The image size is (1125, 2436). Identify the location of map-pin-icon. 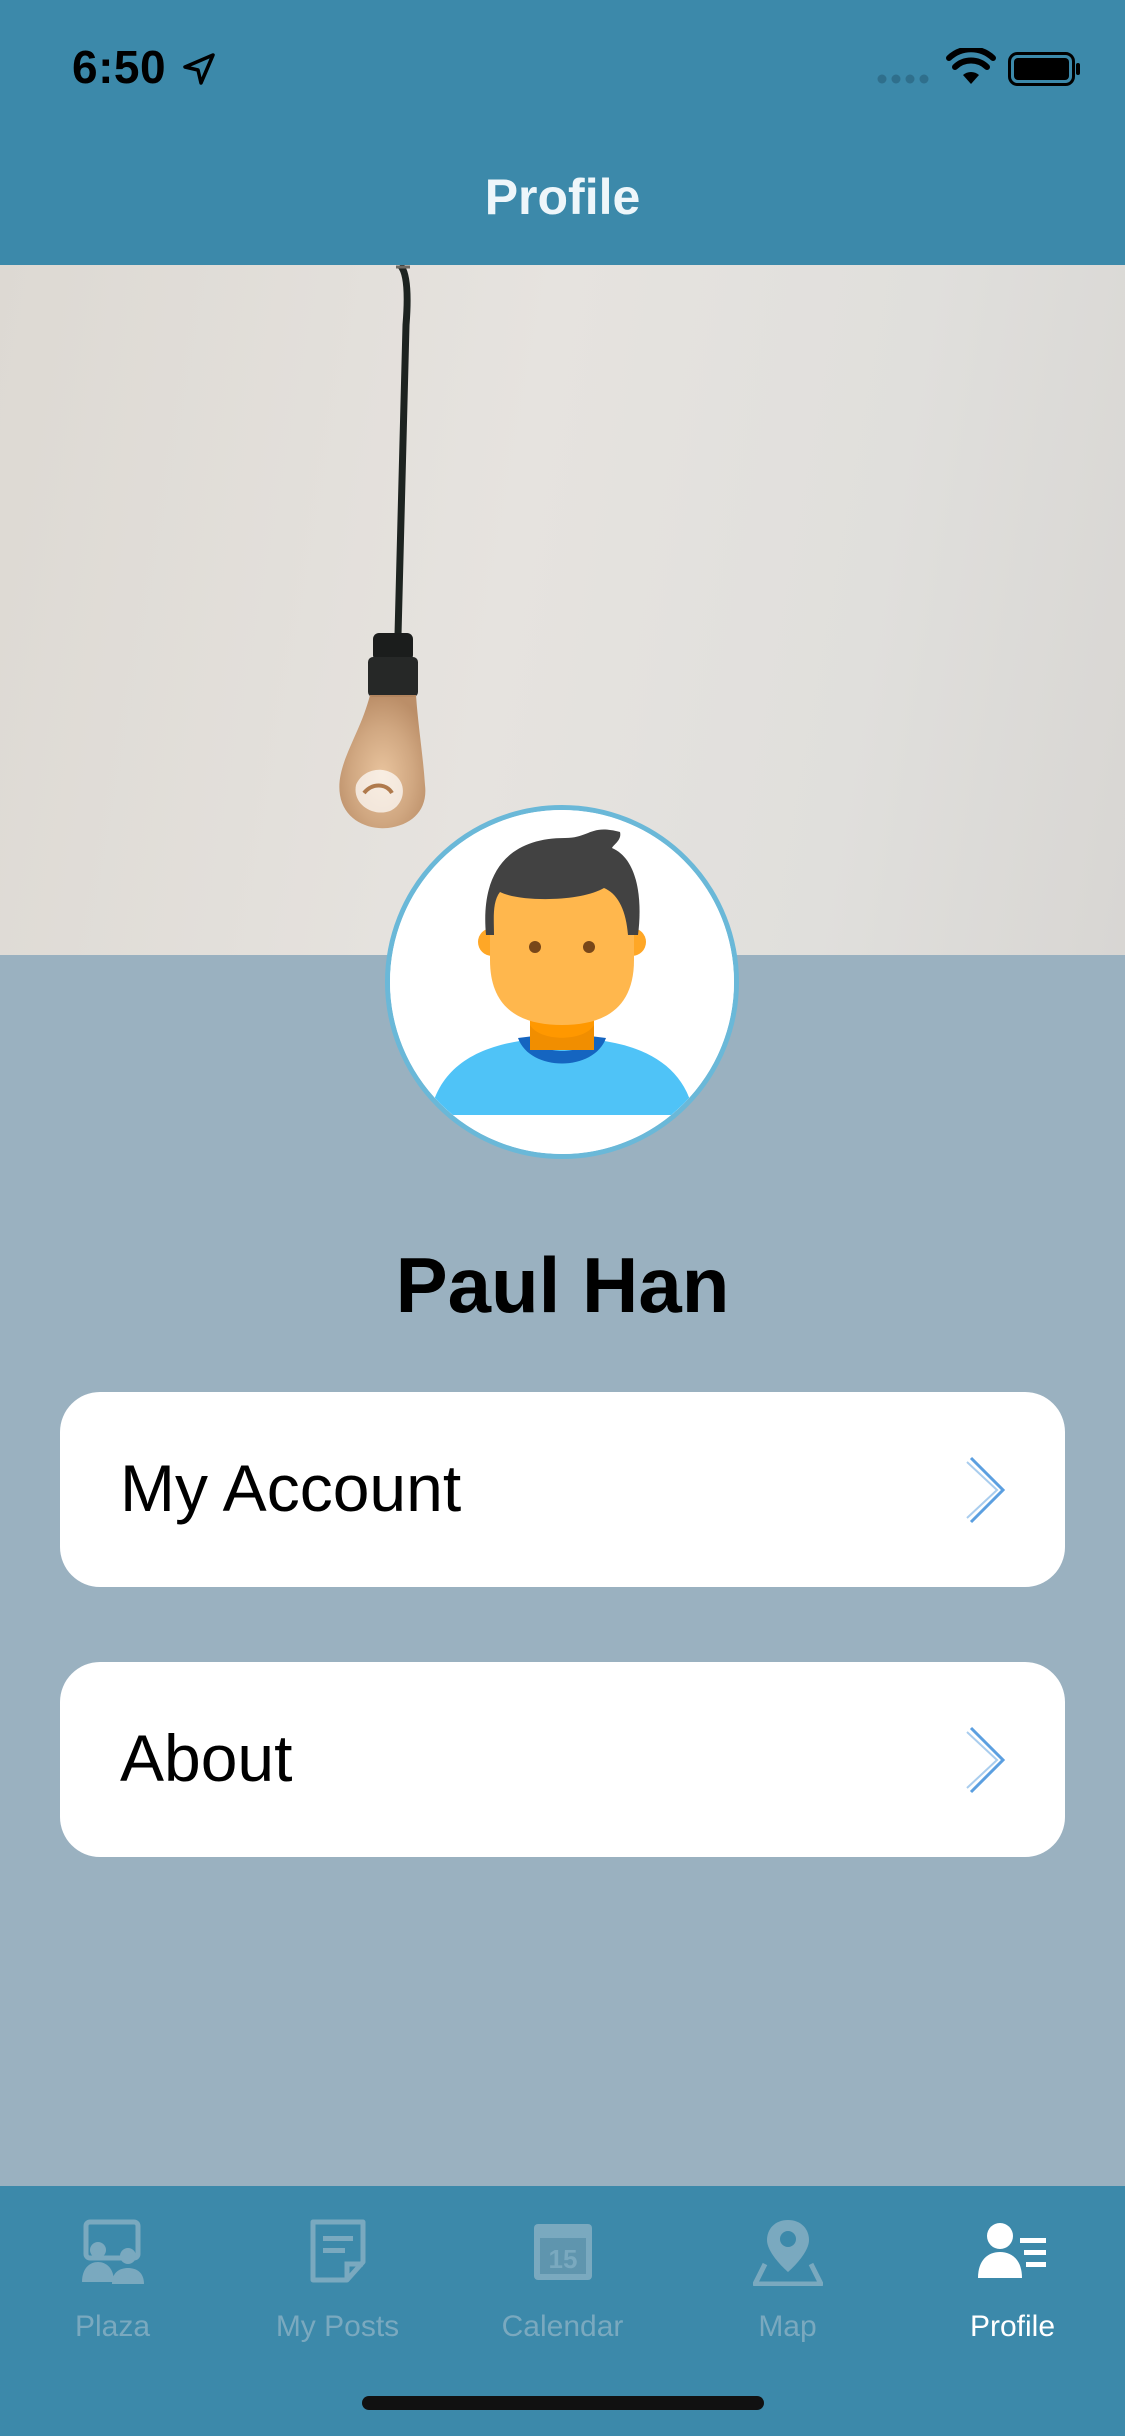
(788, 2253).